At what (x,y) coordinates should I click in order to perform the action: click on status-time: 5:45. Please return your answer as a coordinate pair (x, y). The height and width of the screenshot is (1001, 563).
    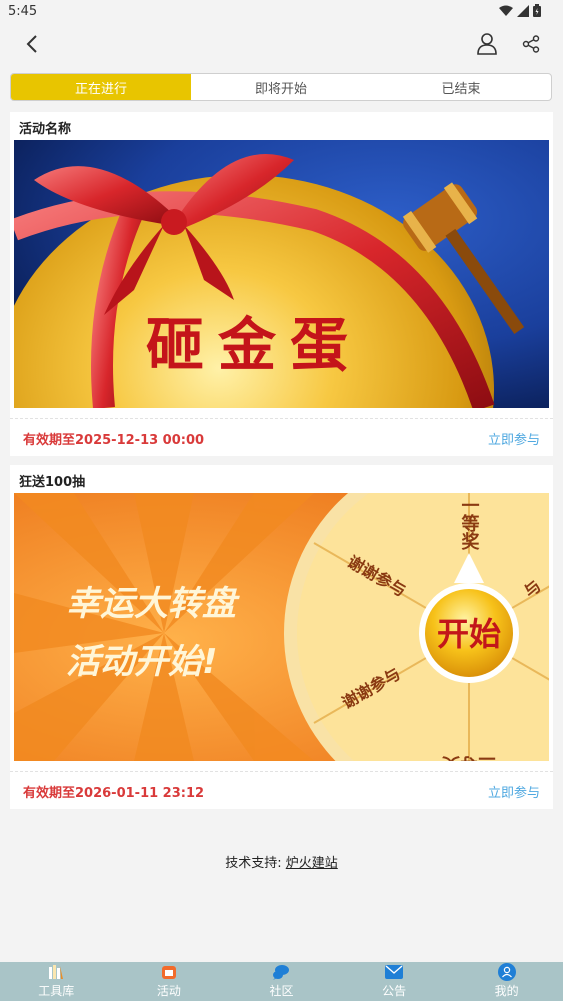
    Looking at the image, I should click on (23, 11).